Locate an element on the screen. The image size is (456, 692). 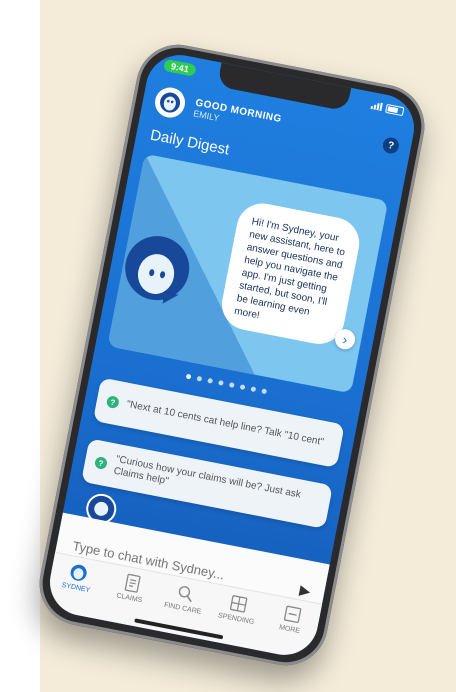
nav-label: SYDNEY is located at coordinates (76, 588).